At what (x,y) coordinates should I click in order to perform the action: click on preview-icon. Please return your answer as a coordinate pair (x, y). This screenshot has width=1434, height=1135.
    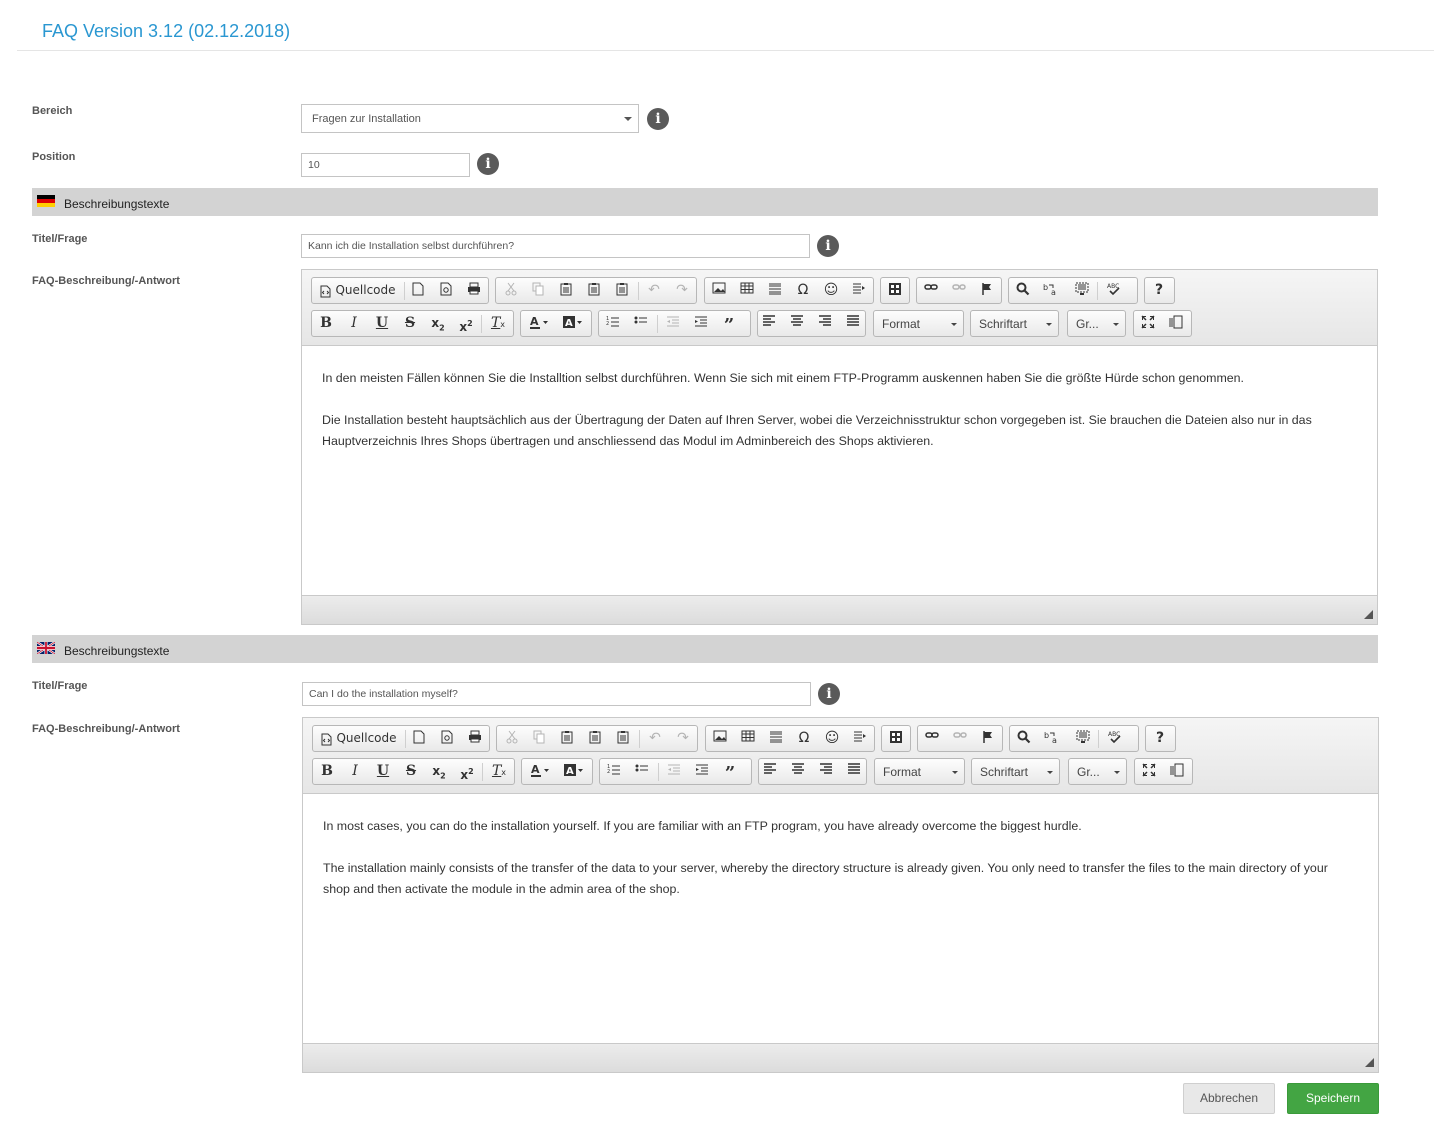
    Looking at the image, I should click on (446, 290).